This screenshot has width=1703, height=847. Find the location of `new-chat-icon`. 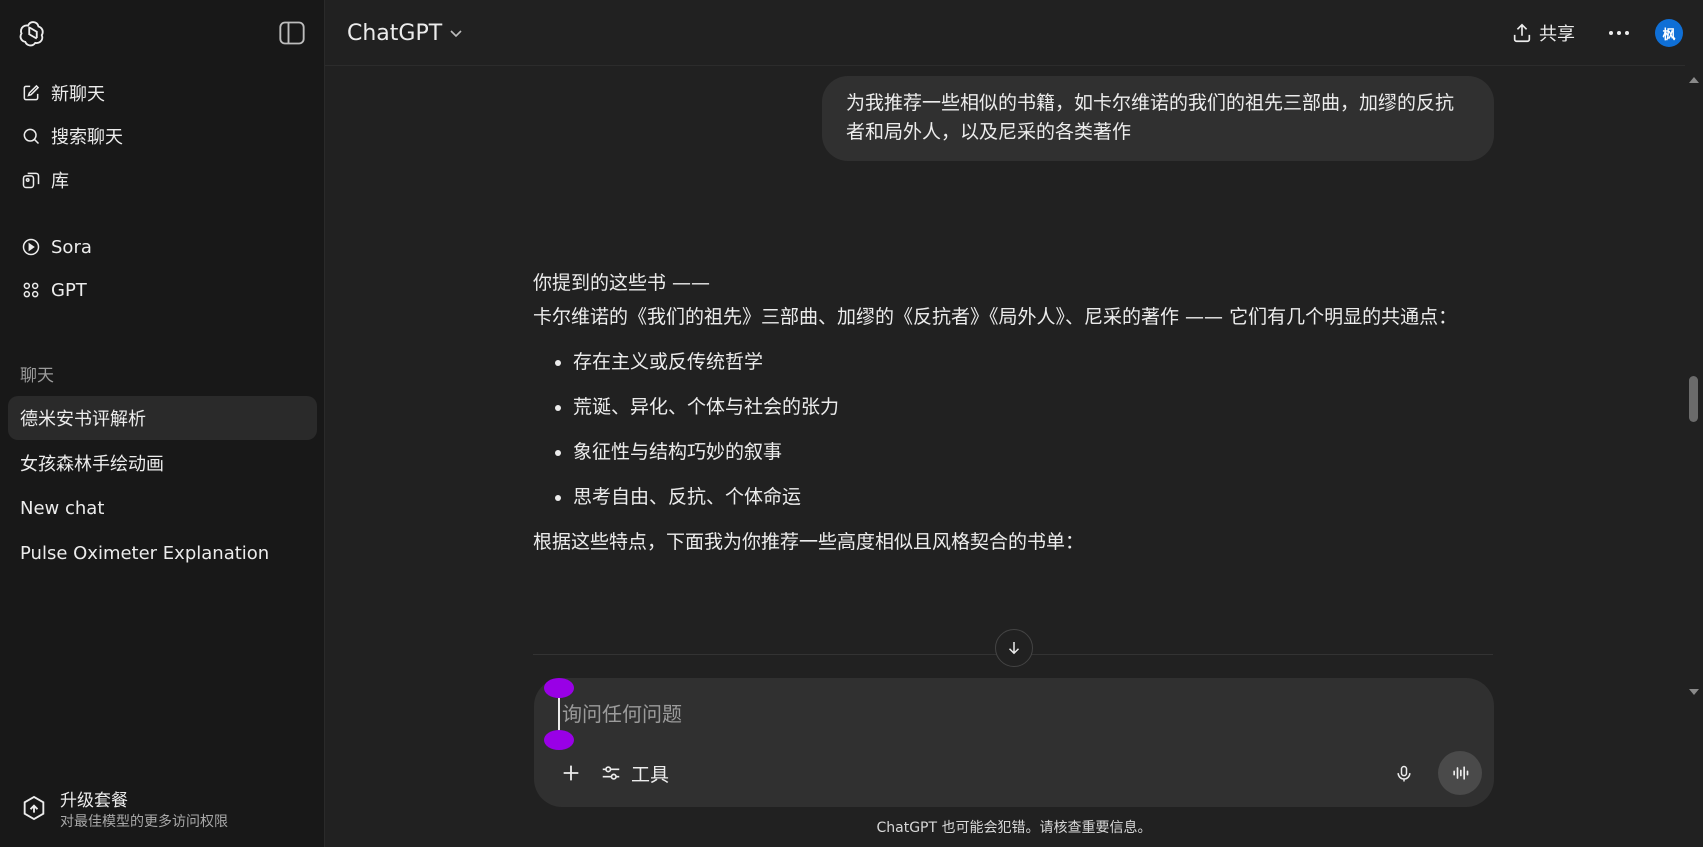

new-chat-icon is located at coordinates (31, 93).